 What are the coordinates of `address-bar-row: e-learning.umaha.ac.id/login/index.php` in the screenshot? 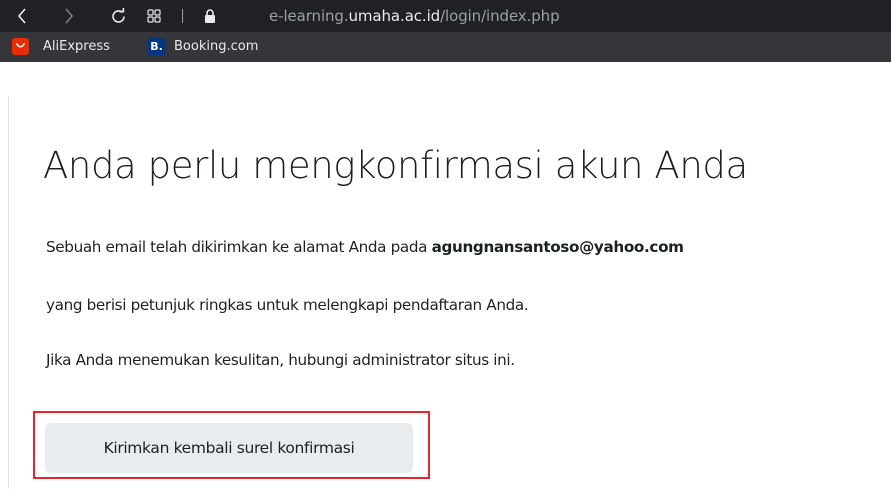 It's located at (445, 16).